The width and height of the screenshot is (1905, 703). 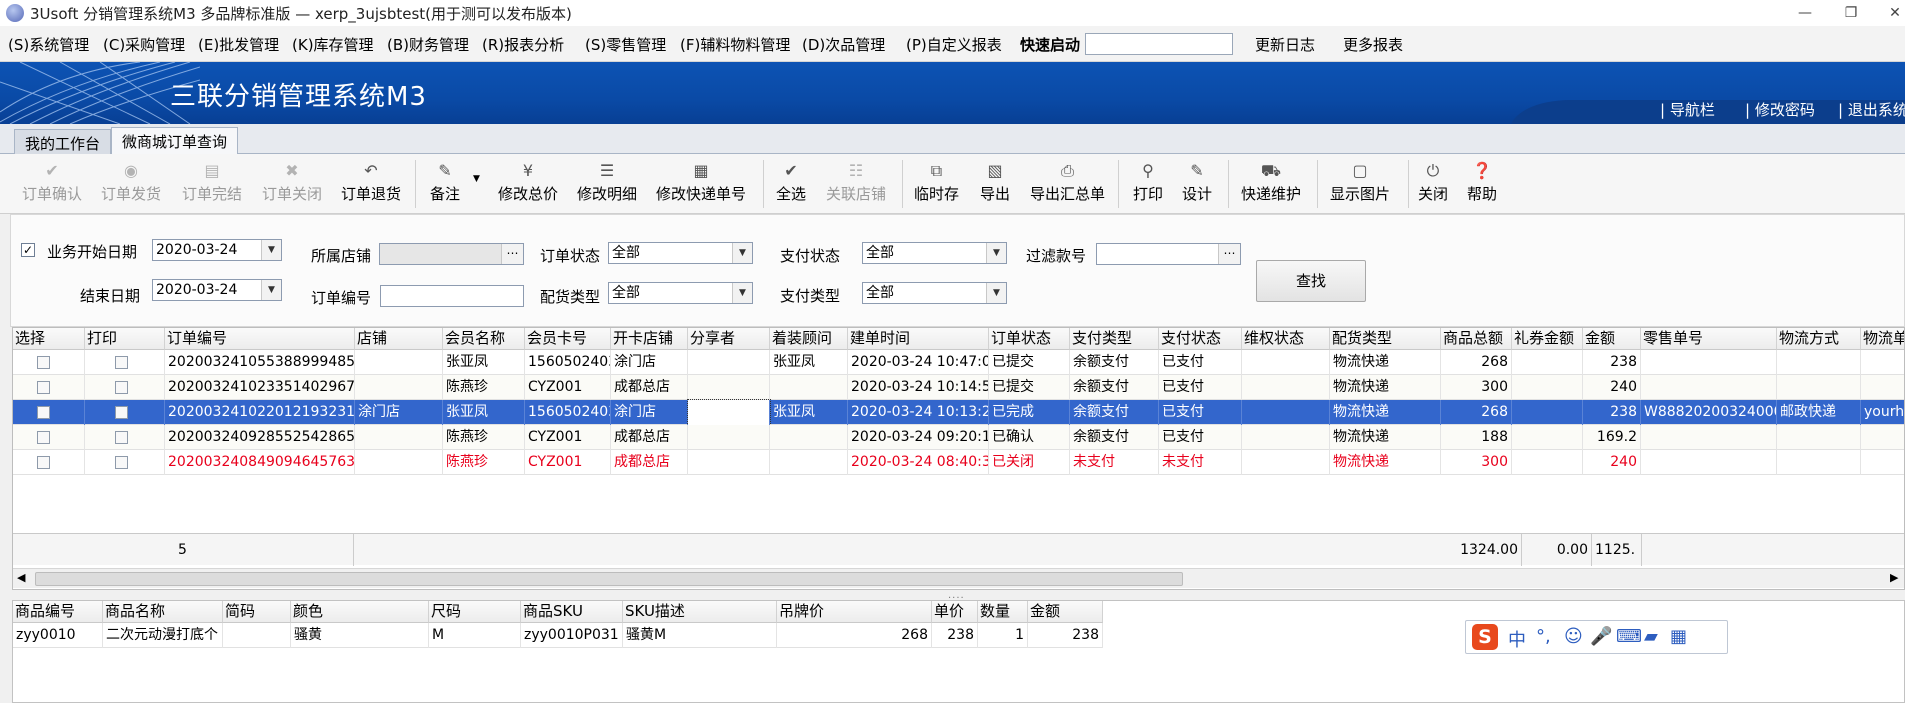 I want to click on col-header-card-shop: 开卡店铺, so click(x=649, y=339).